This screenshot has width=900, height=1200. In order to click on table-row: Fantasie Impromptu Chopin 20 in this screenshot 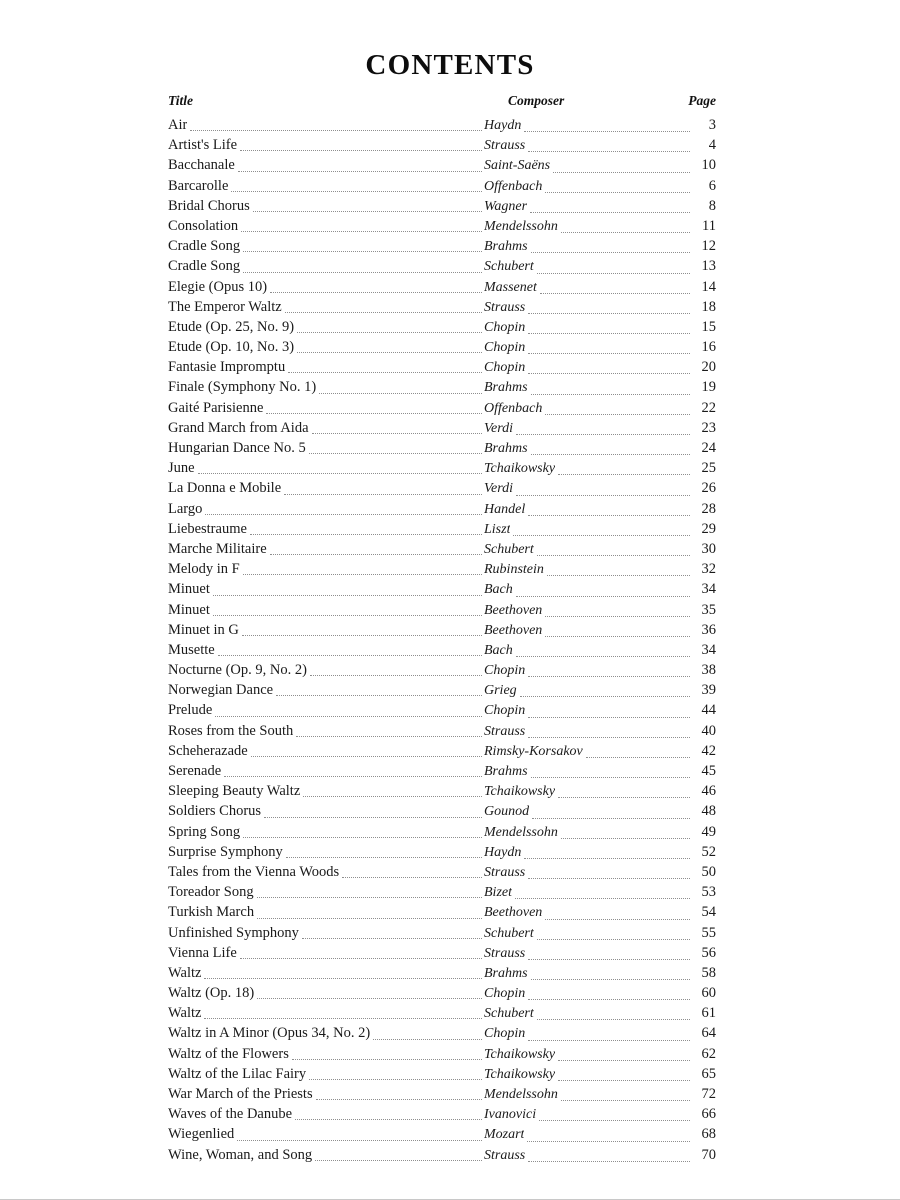, I will do `click(442, 367)`.